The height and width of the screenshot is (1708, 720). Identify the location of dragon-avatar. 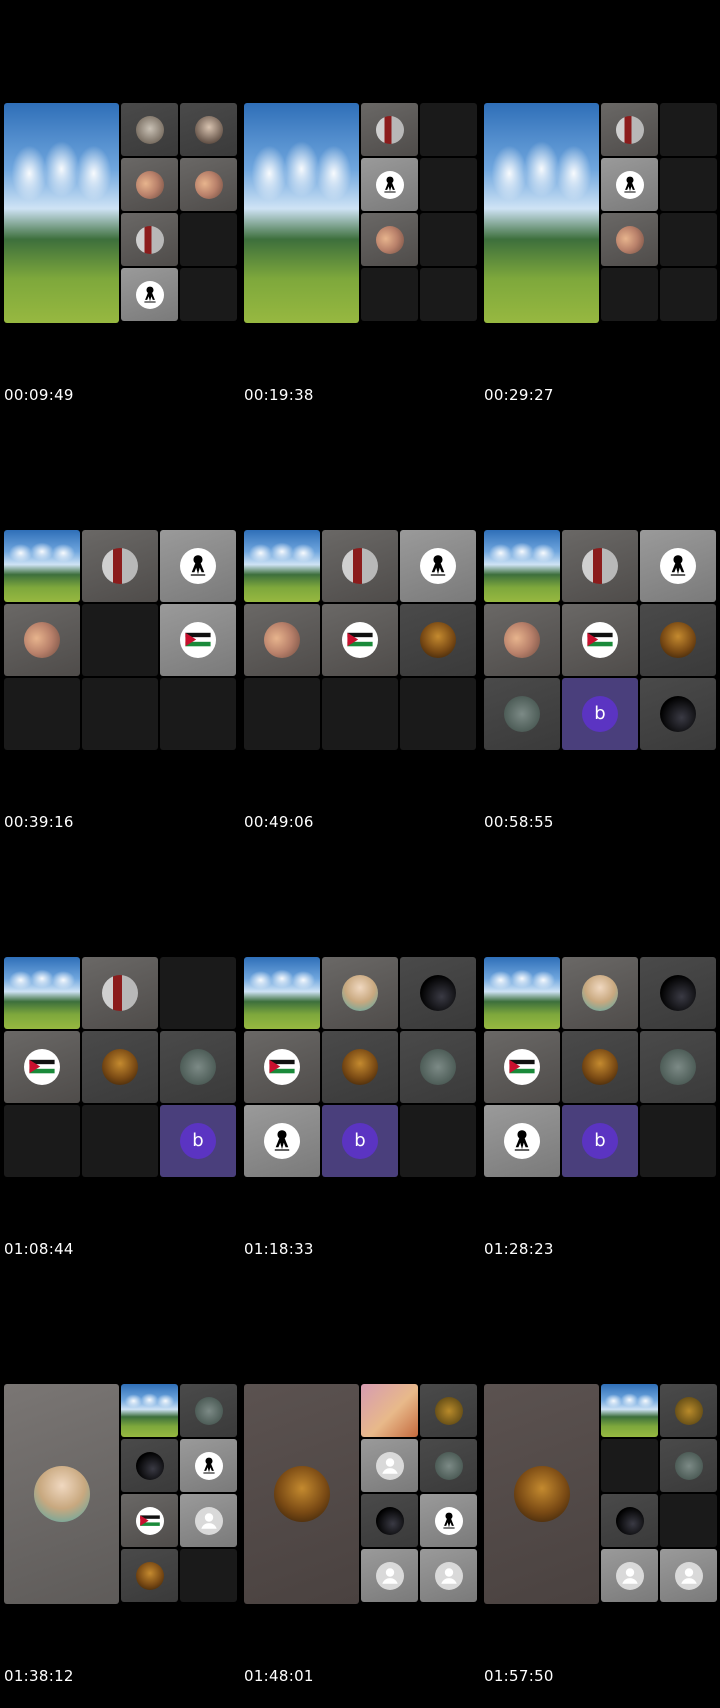
(688, 1410).